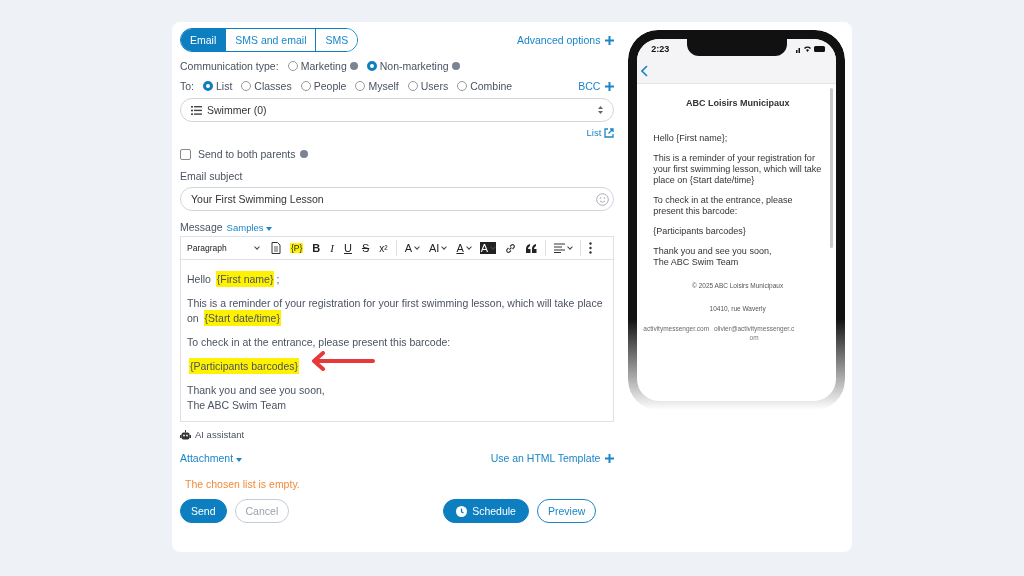  I want to click on radio-label: Classes, so click(273, 86).